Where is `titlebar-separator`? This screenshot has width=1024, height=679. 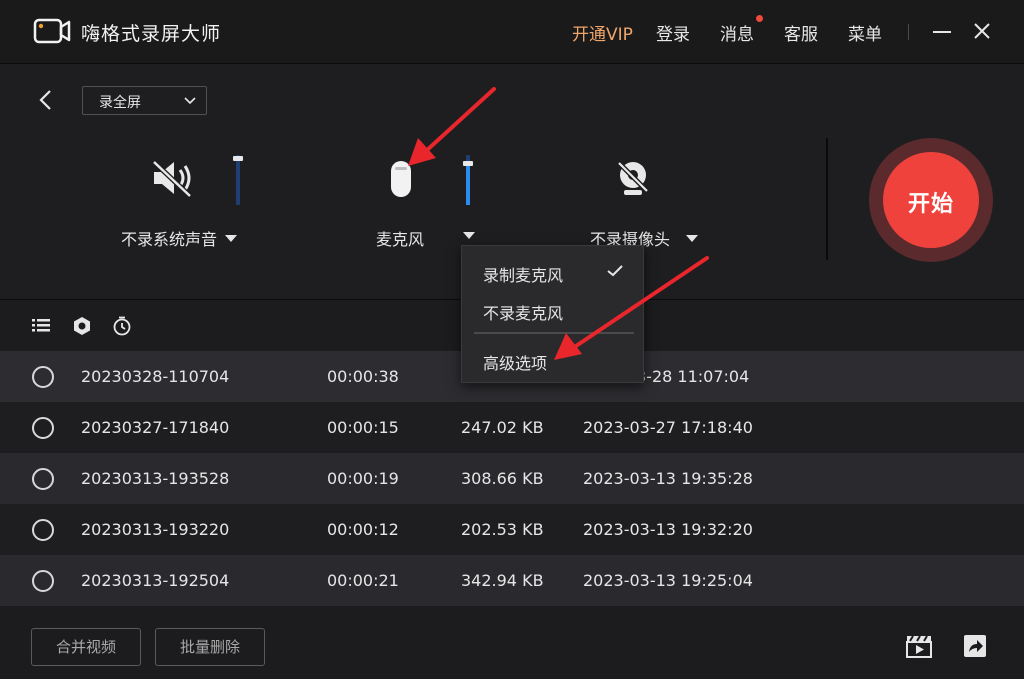
titlebar-separator is located at coordinates (908, 32).